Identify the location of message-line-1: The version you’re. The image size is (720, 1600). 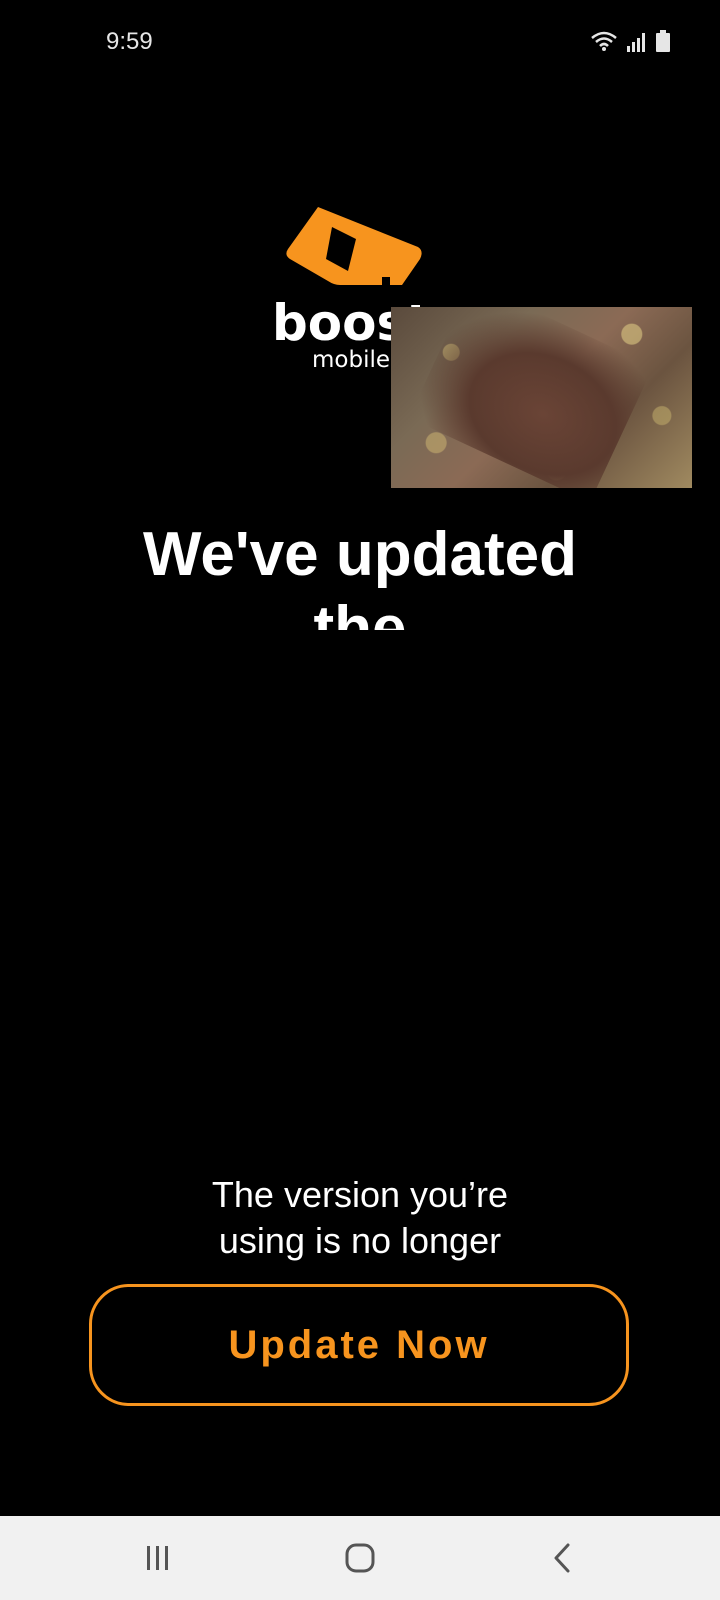
(360, 1194).